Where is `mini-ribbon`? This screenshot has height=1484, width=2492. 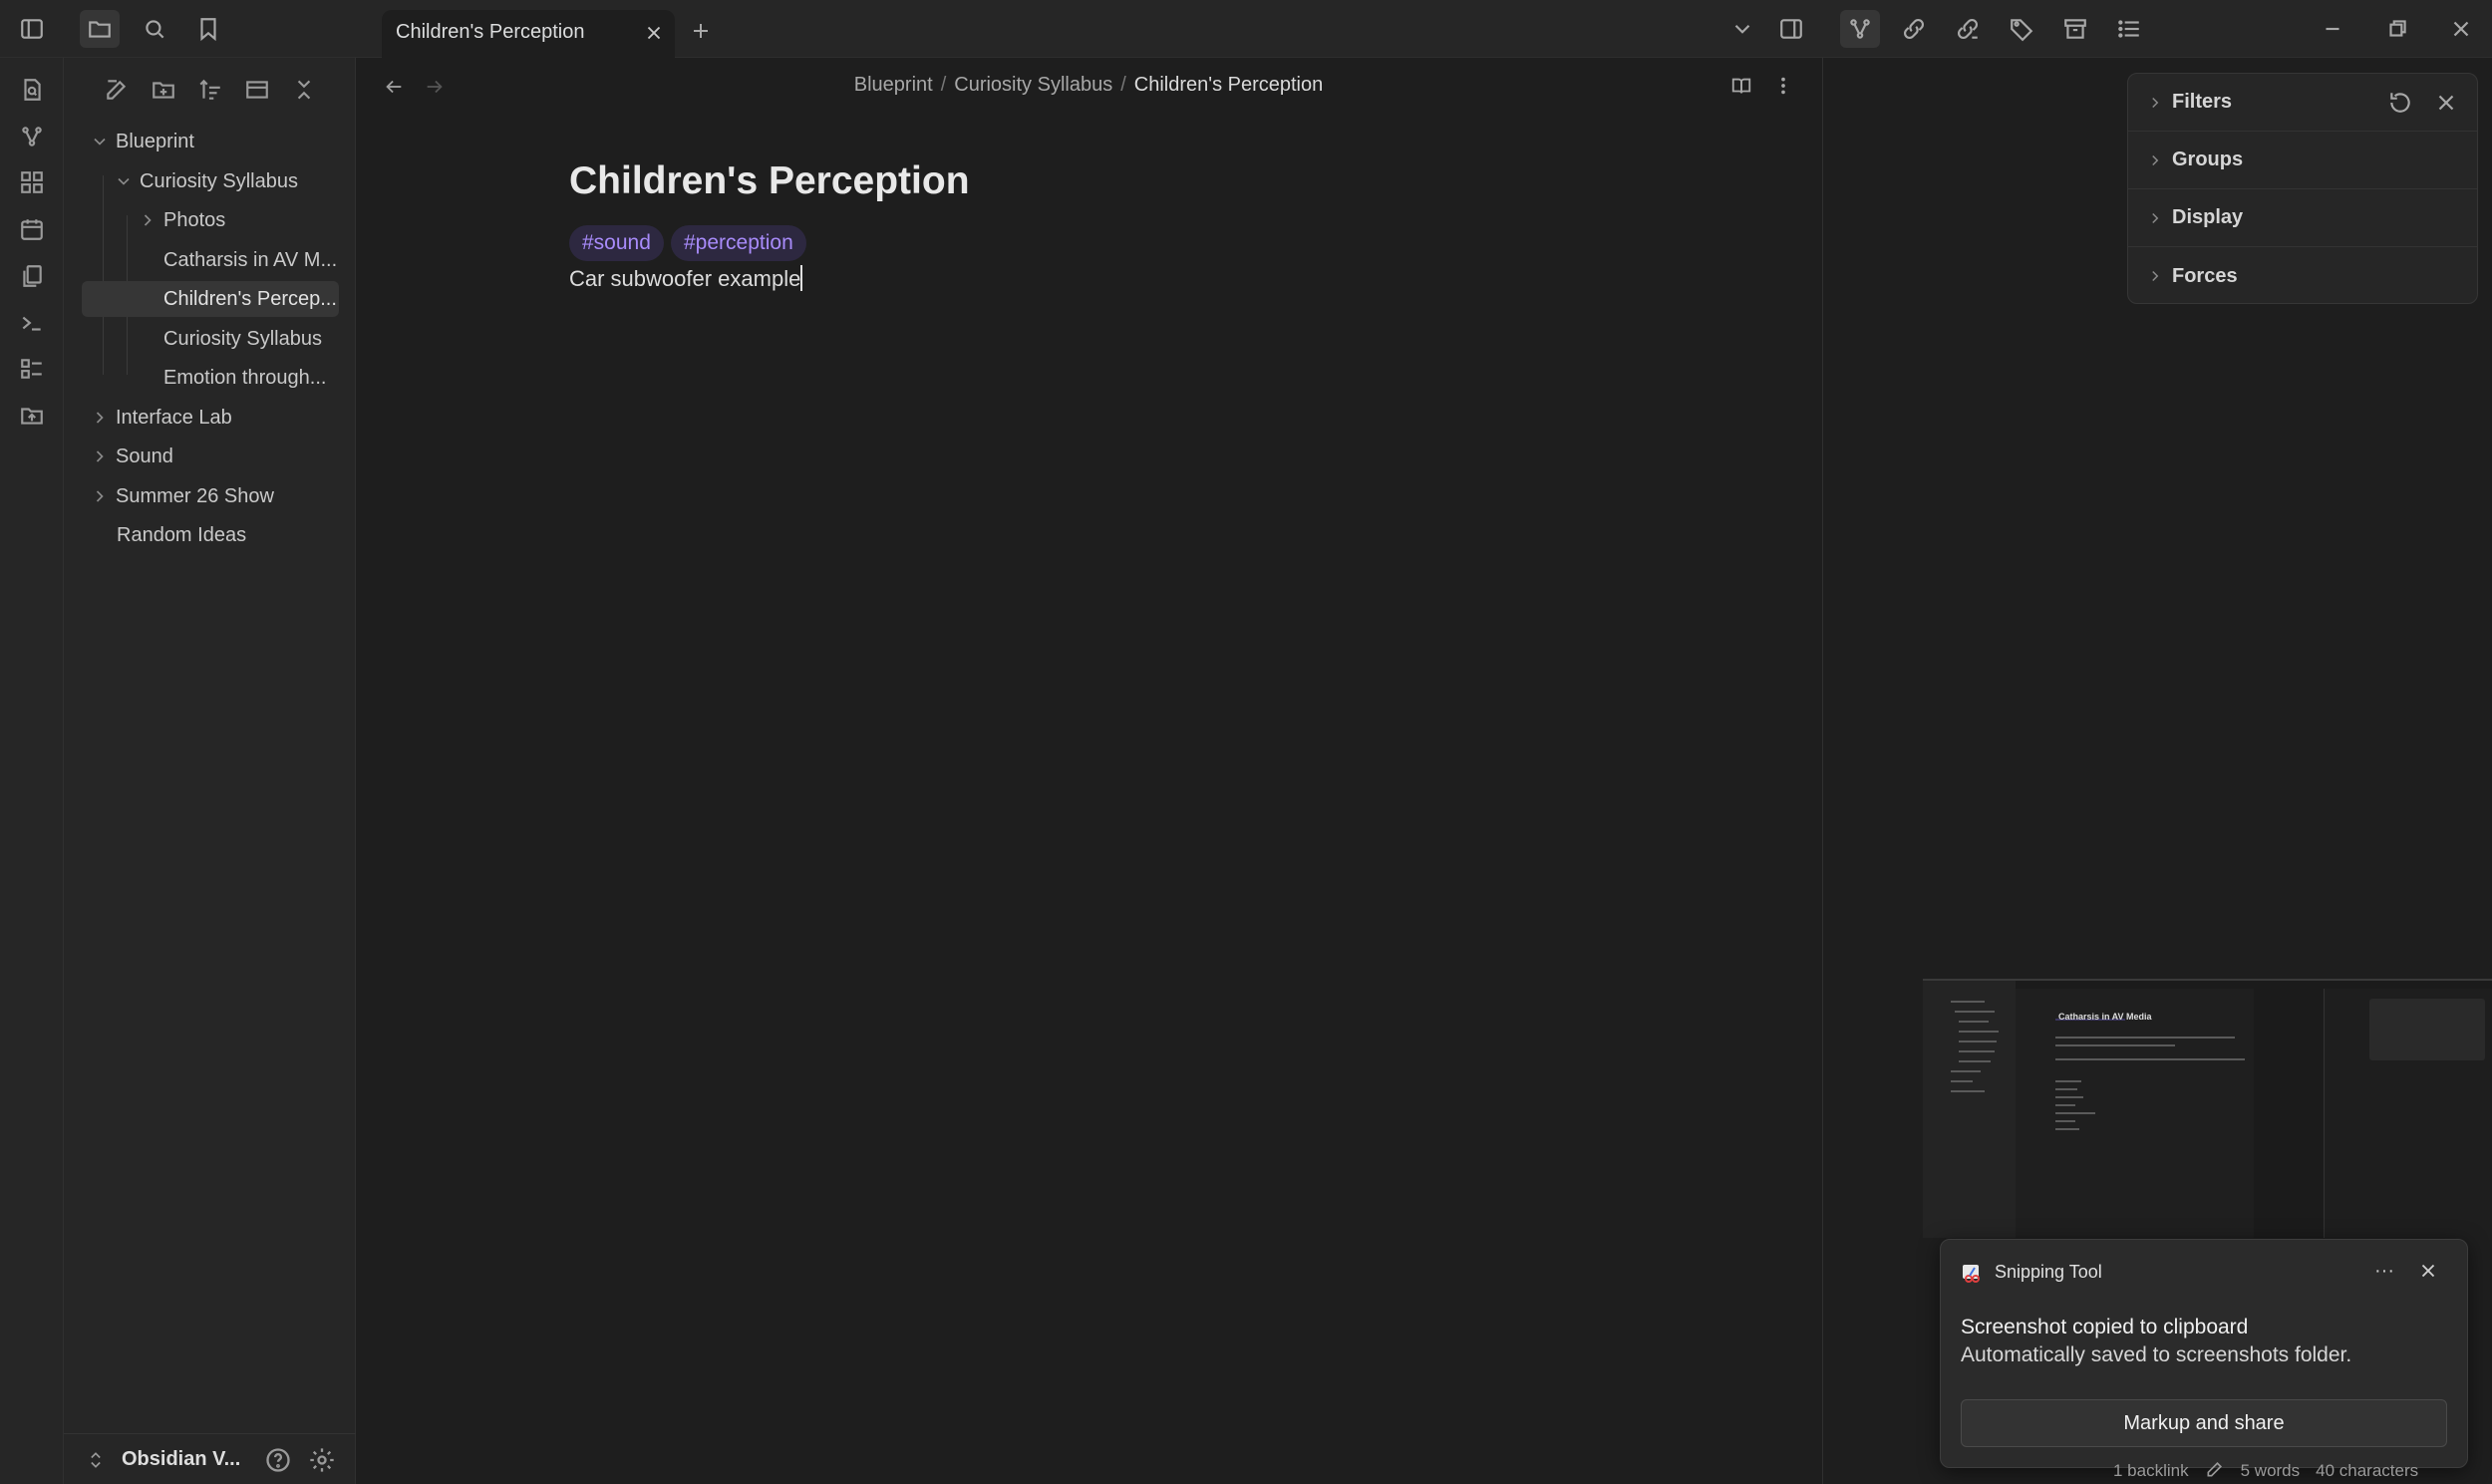 mini-ribbon is located at coordinates (1930, 1109).